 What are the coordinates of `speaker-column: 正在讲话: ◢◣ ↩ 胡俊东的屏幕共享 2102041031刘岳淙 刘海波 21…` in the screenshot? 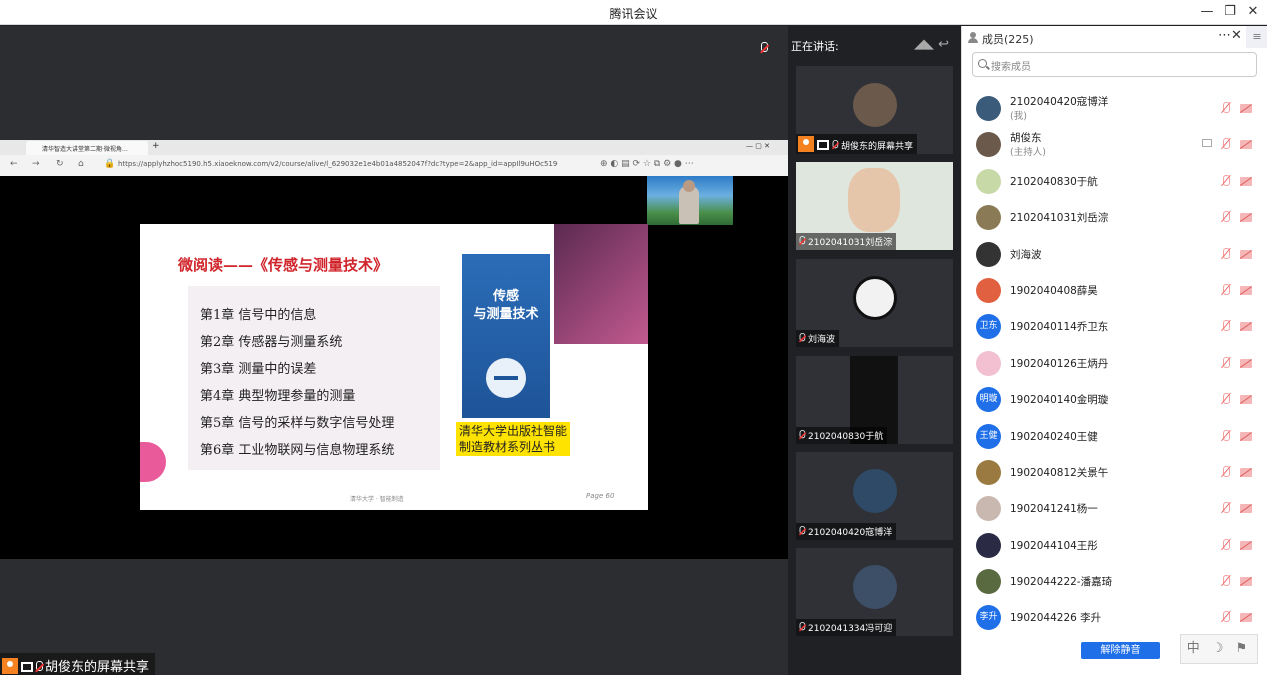 It's located at (874, 350).